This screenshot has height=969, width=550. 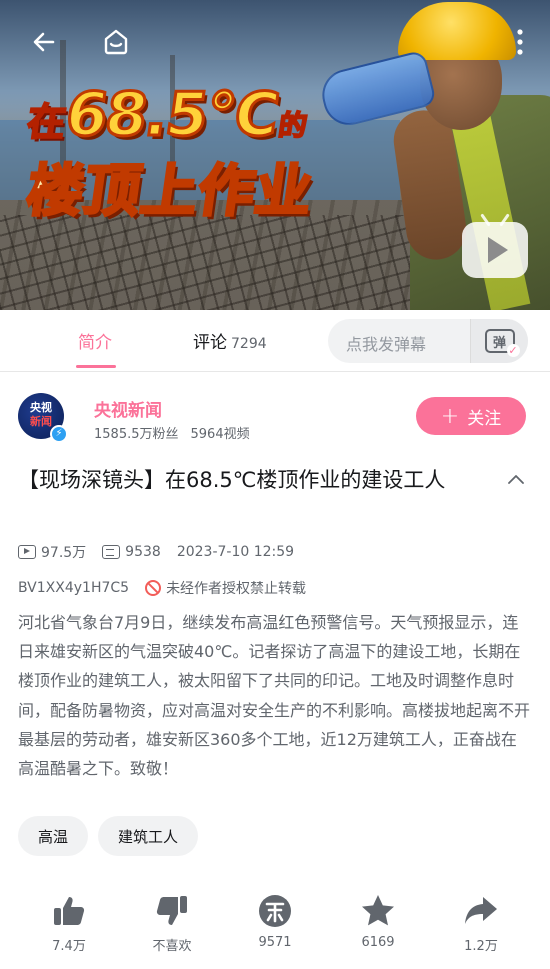 I want to click on tab-comments-count: 7294, so click(x=249, y=344).